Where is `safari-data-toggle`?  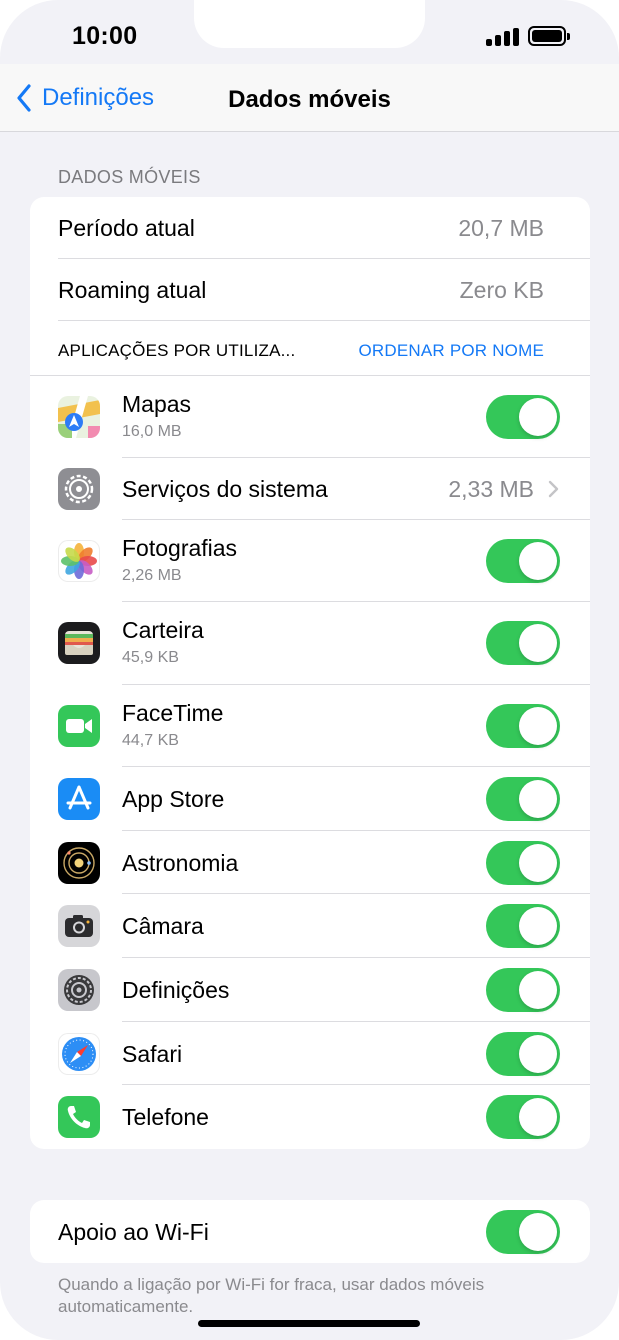
safari-data-toggle is located at coordinates (523, 1054).